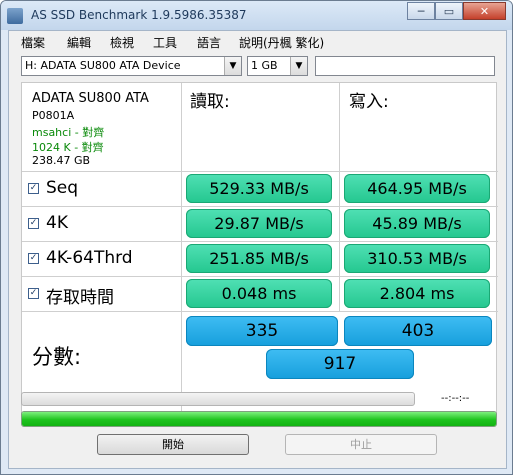 The image size is (513, 475). What do you see at coordinates (256, 15) in the screenshot?
I see `title-bar: AS SSD Benchmark 1.9.5986.35387 ─ ▭ ✕` at bounding box center [256, 15].